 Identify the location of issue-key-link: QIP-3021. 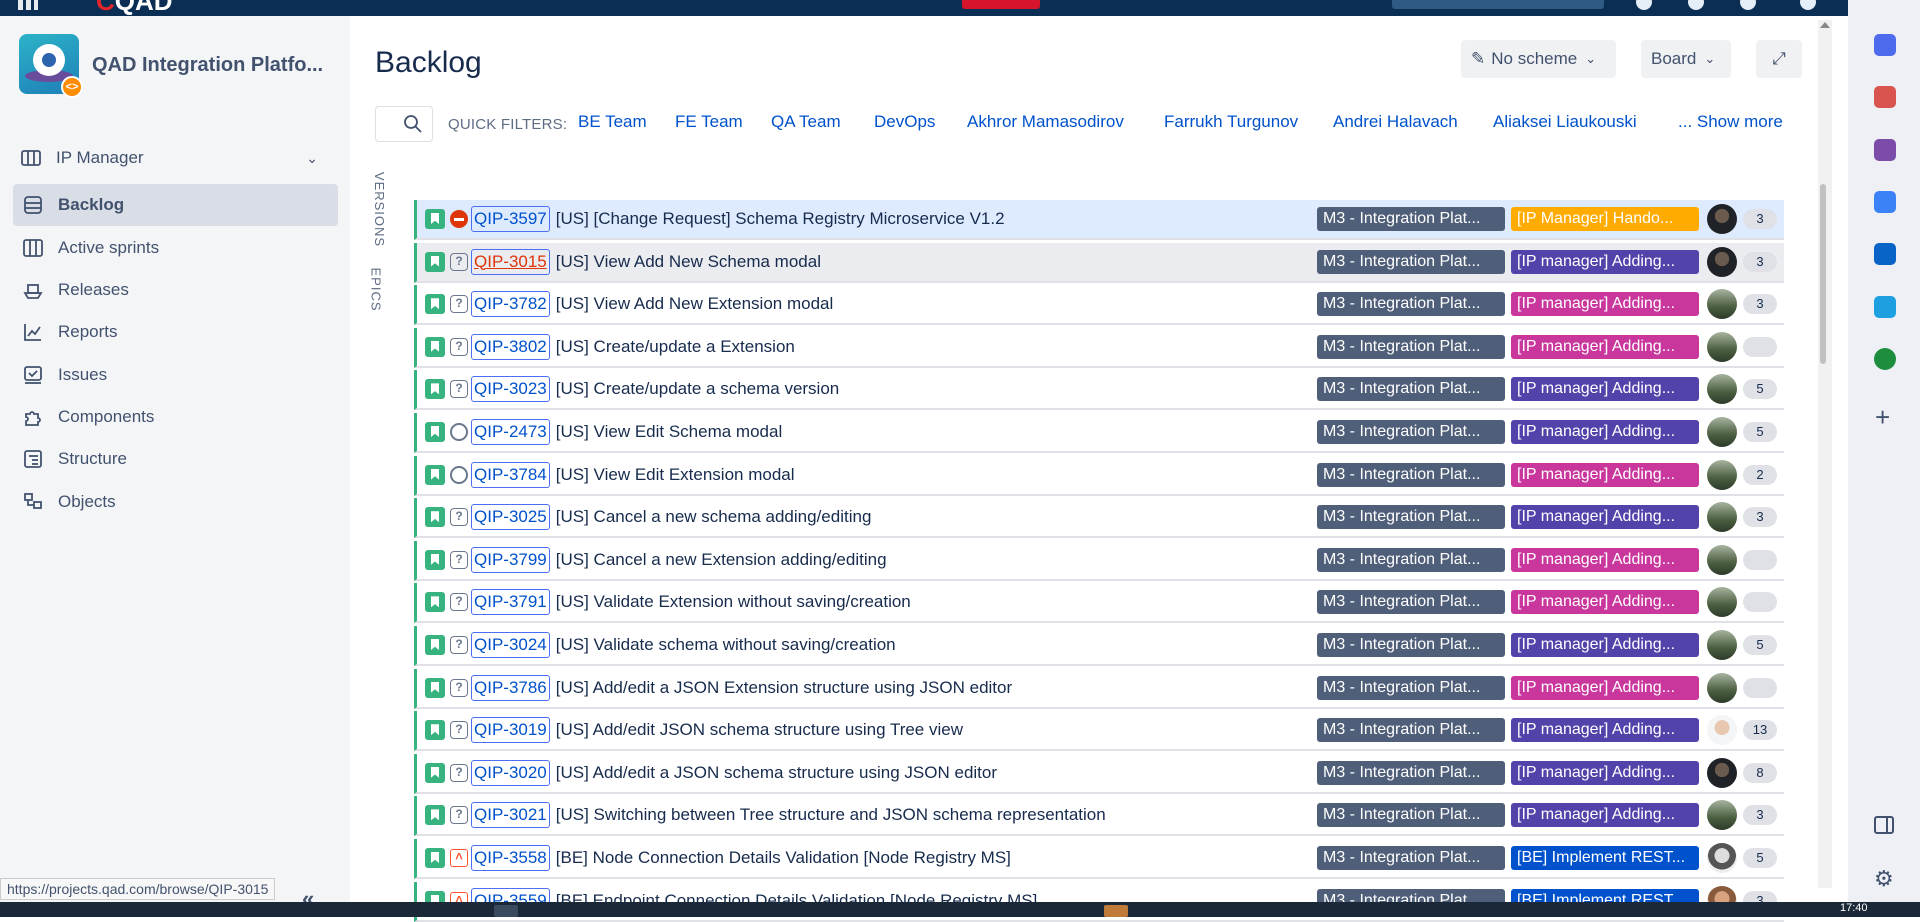
(510, 815).